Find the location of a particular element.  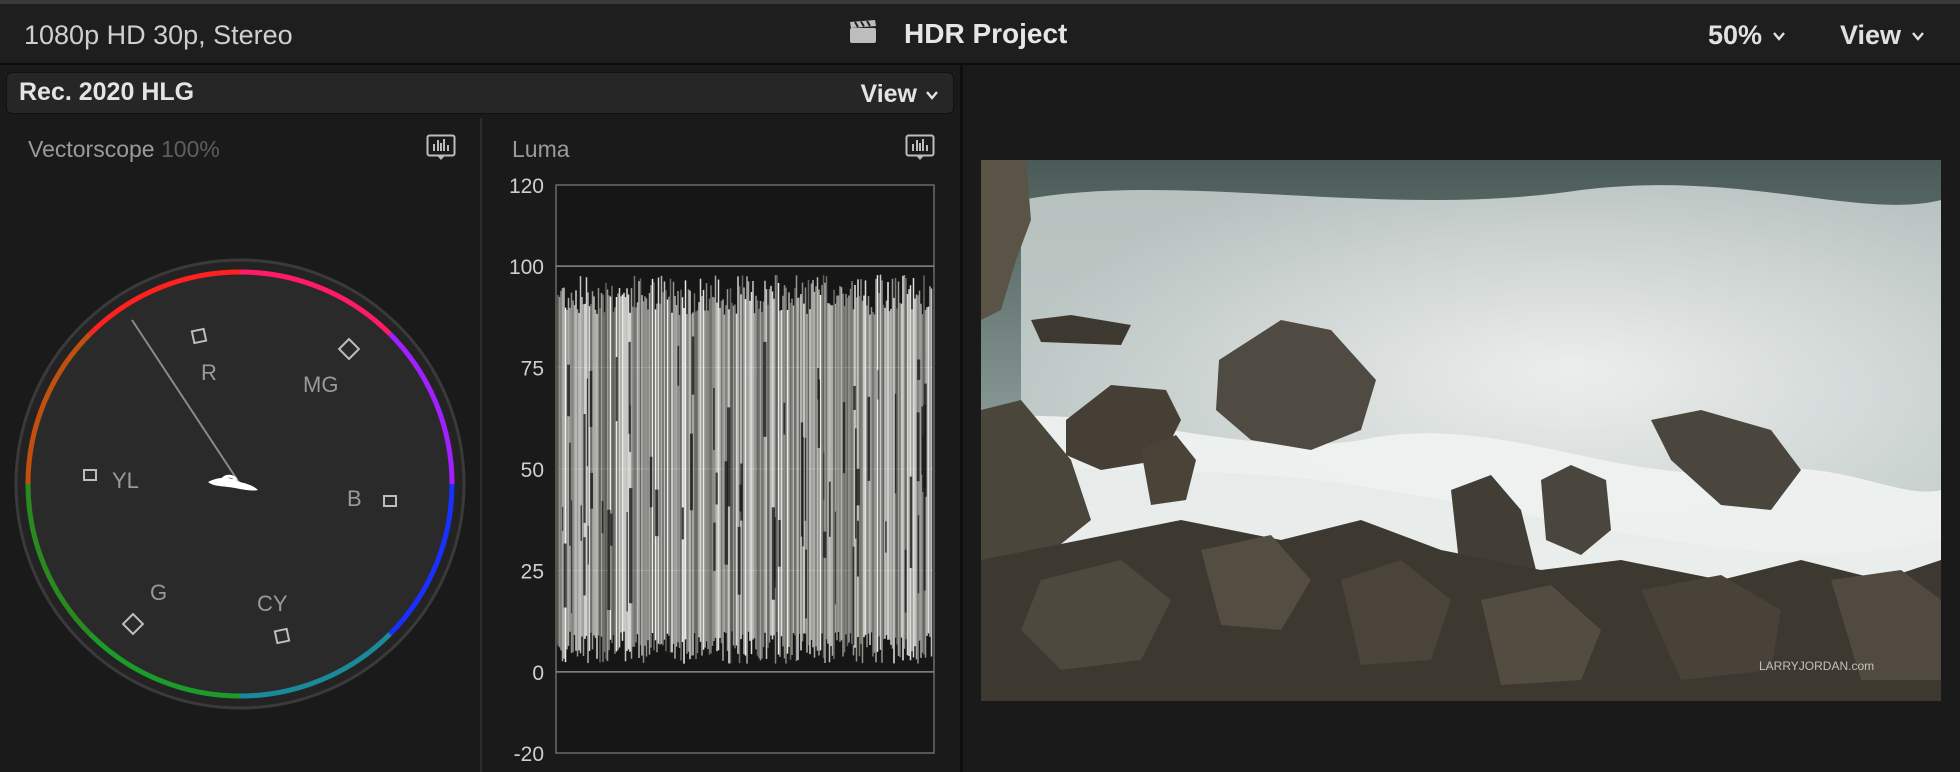

clapperboard-icon is located at coordinates (863, 34).